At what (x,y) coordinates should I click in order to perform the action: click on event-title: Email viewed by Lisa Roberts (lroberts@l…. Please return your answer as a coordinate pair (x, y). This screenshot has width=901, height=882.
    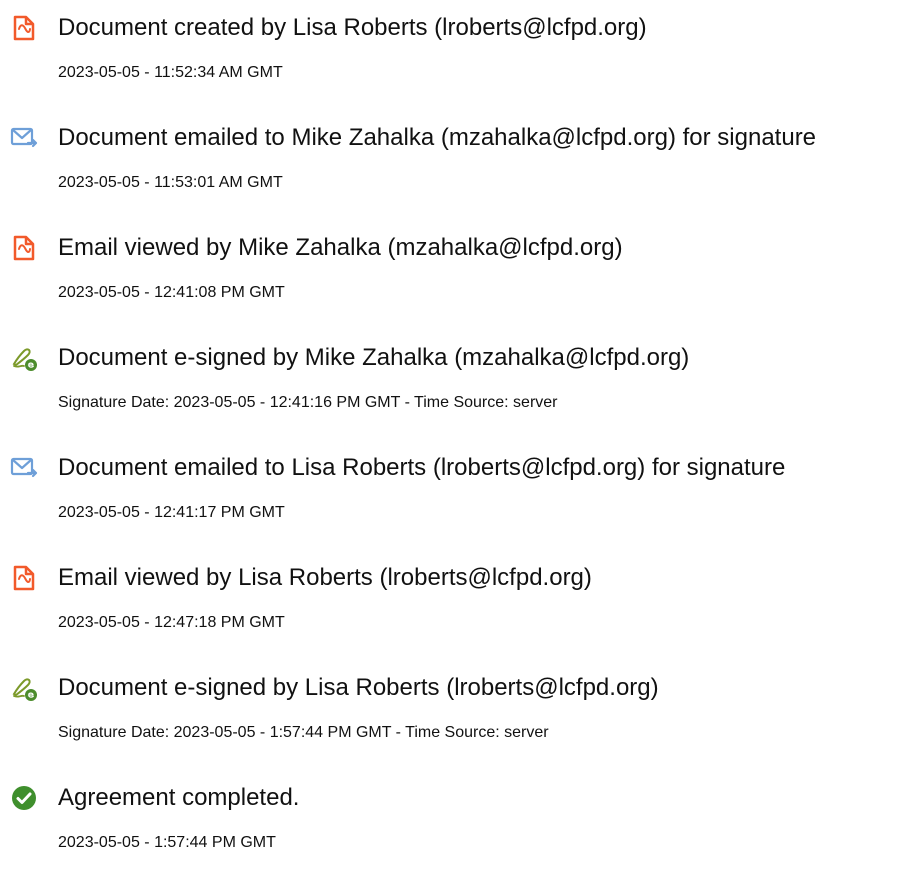
    Looking at the image, I should click on (325, 577).